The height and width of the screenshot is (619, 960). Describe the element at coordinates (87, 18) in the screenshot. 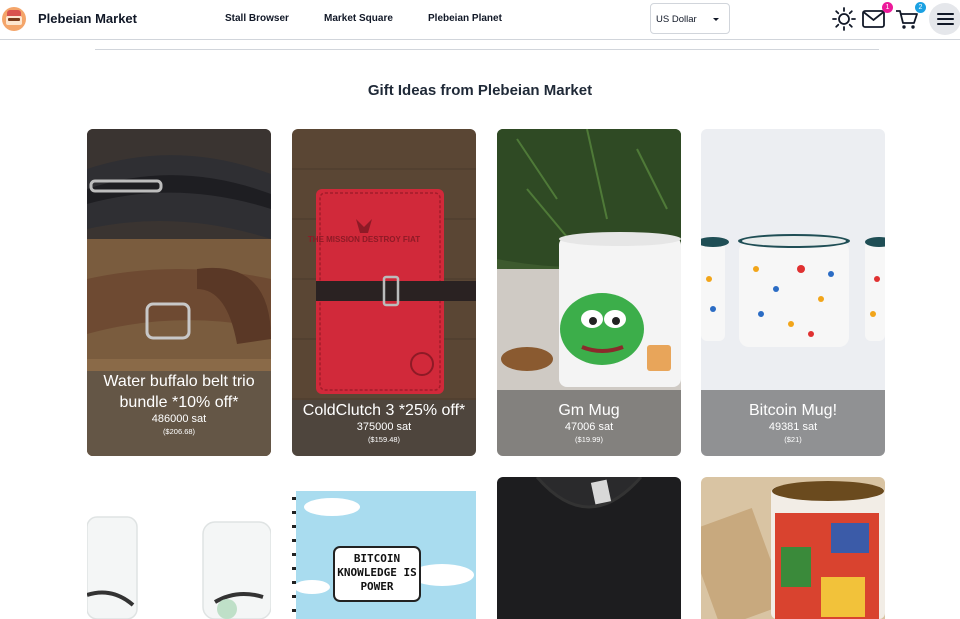

I see `brand-name: Plebeian Market` at that location.